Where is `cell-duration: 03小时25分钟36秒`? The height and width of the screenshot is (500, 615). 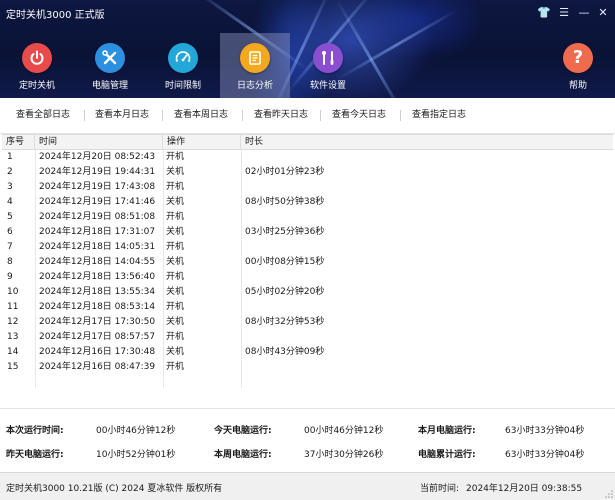
cell-duration: 03小时25分钟36秒 is located at coordinates (285, 232).